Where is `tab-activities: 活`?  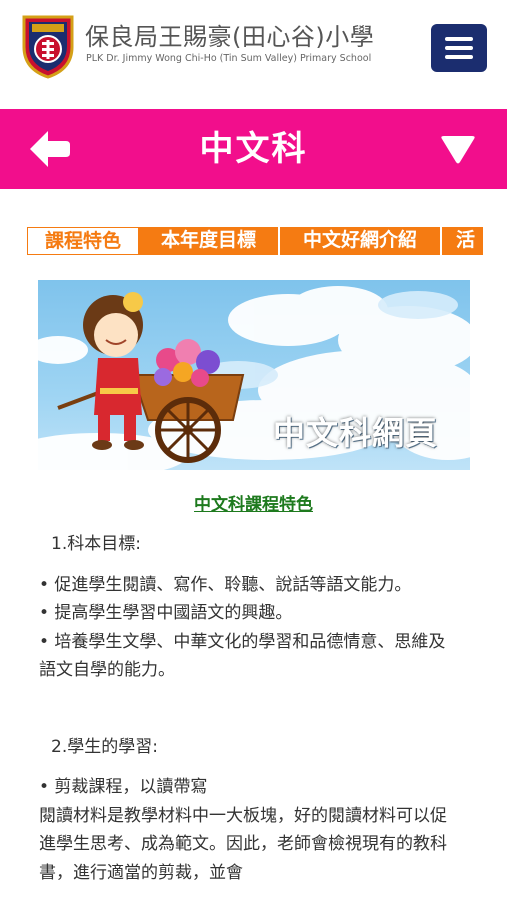 tab-activities: 活 is located at coordinates (462, 241).